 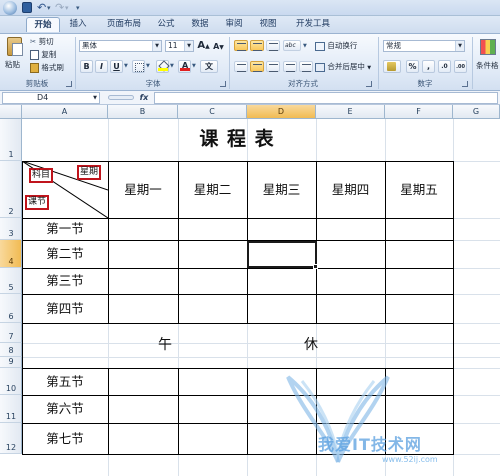 What do you see at coordinates (200, 24) in the screenshot?
I see `tab-data: 数据` at bounding box center [200, 24].